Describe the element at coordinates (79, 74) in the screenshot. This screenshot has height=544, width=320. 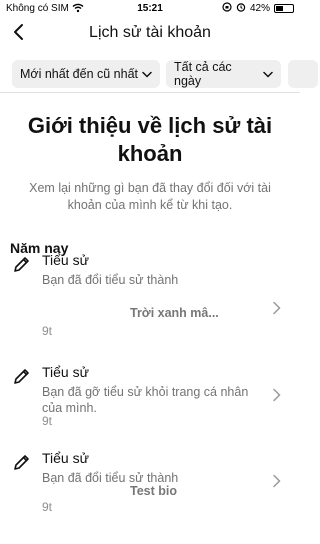
I see `filter-label: Mới nhất đến cũ nhất` at that location.